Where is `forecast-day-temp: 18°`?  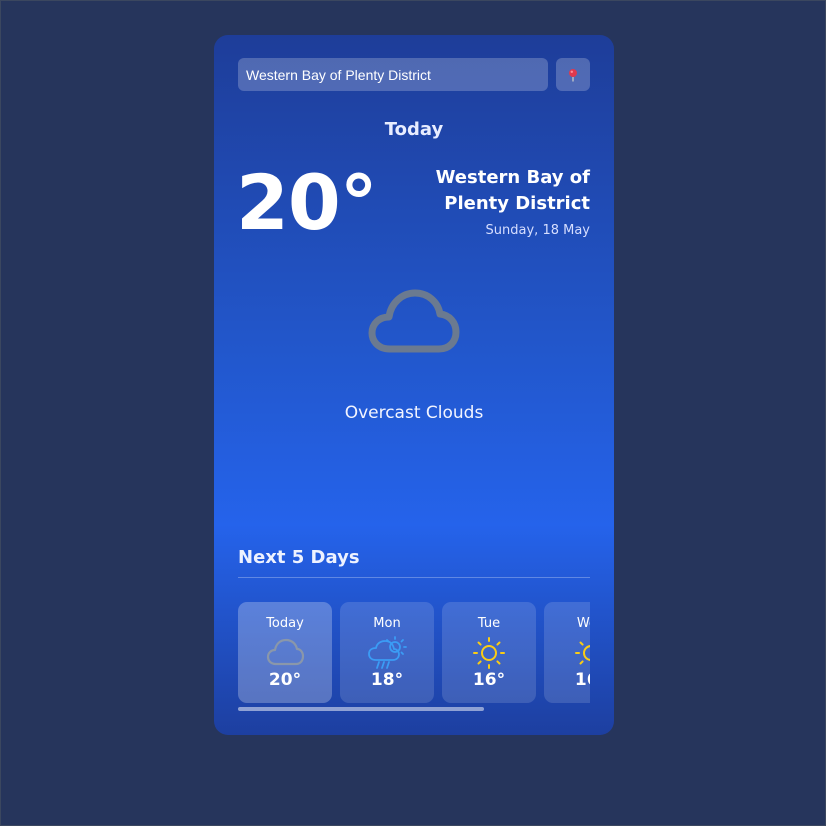
forecast-day-temp: 18° is located at coordinates (387, 680).